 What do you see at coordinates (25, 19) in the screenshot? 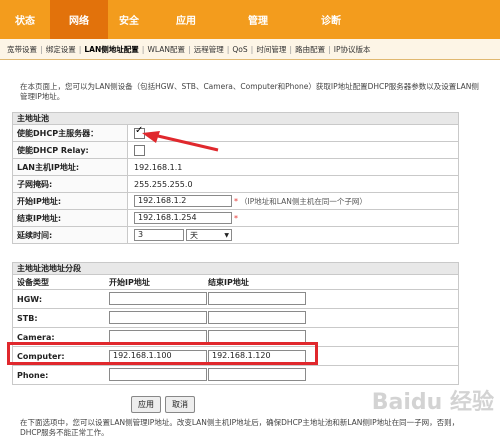
I see `tab-status: 状态` at bounding box center [25, 19].